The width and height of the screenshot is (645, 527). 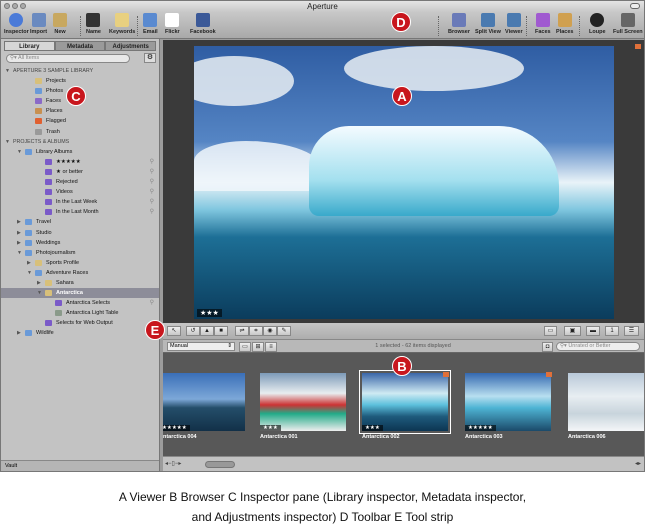 I want to click on crop-tool: ⌗, so click(x=256, y=331).